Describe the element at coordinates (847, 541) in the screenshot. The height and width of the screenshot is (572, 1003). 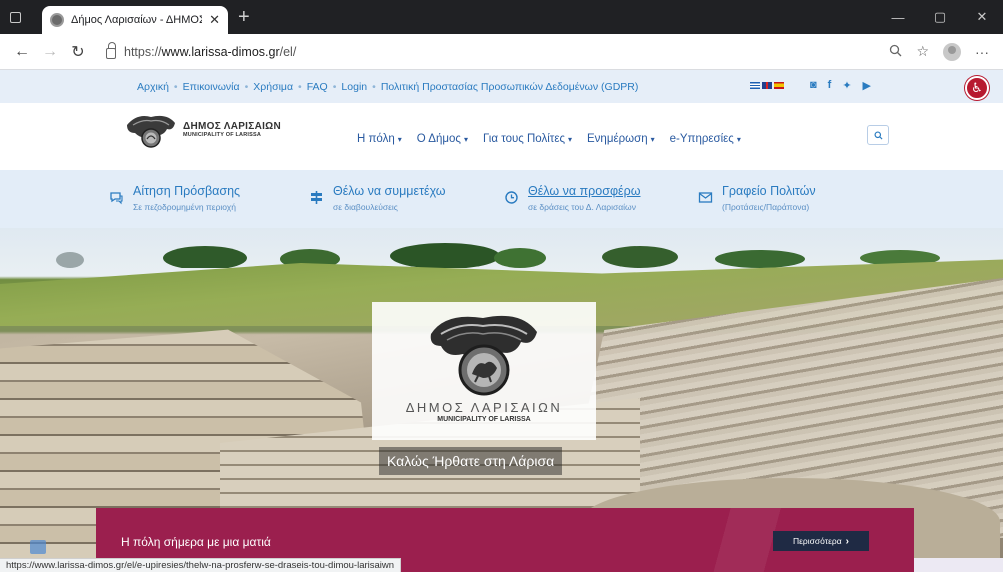
I see `chevron-right-icon: ›` at that location.